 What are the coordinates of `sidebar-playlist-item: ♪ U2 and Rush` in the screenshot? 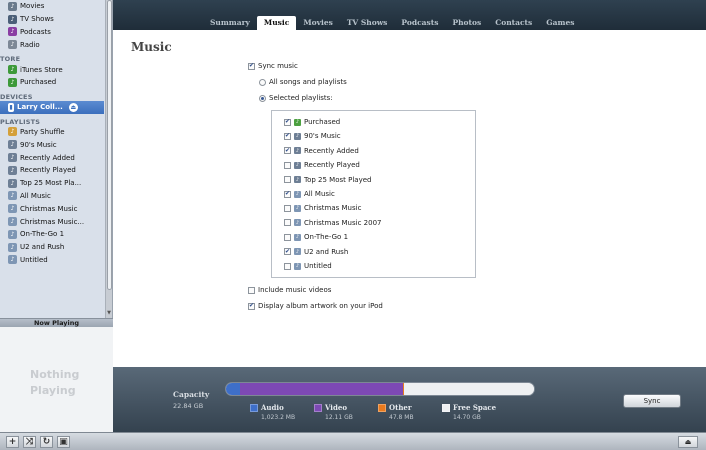 It's located at (53, 247).